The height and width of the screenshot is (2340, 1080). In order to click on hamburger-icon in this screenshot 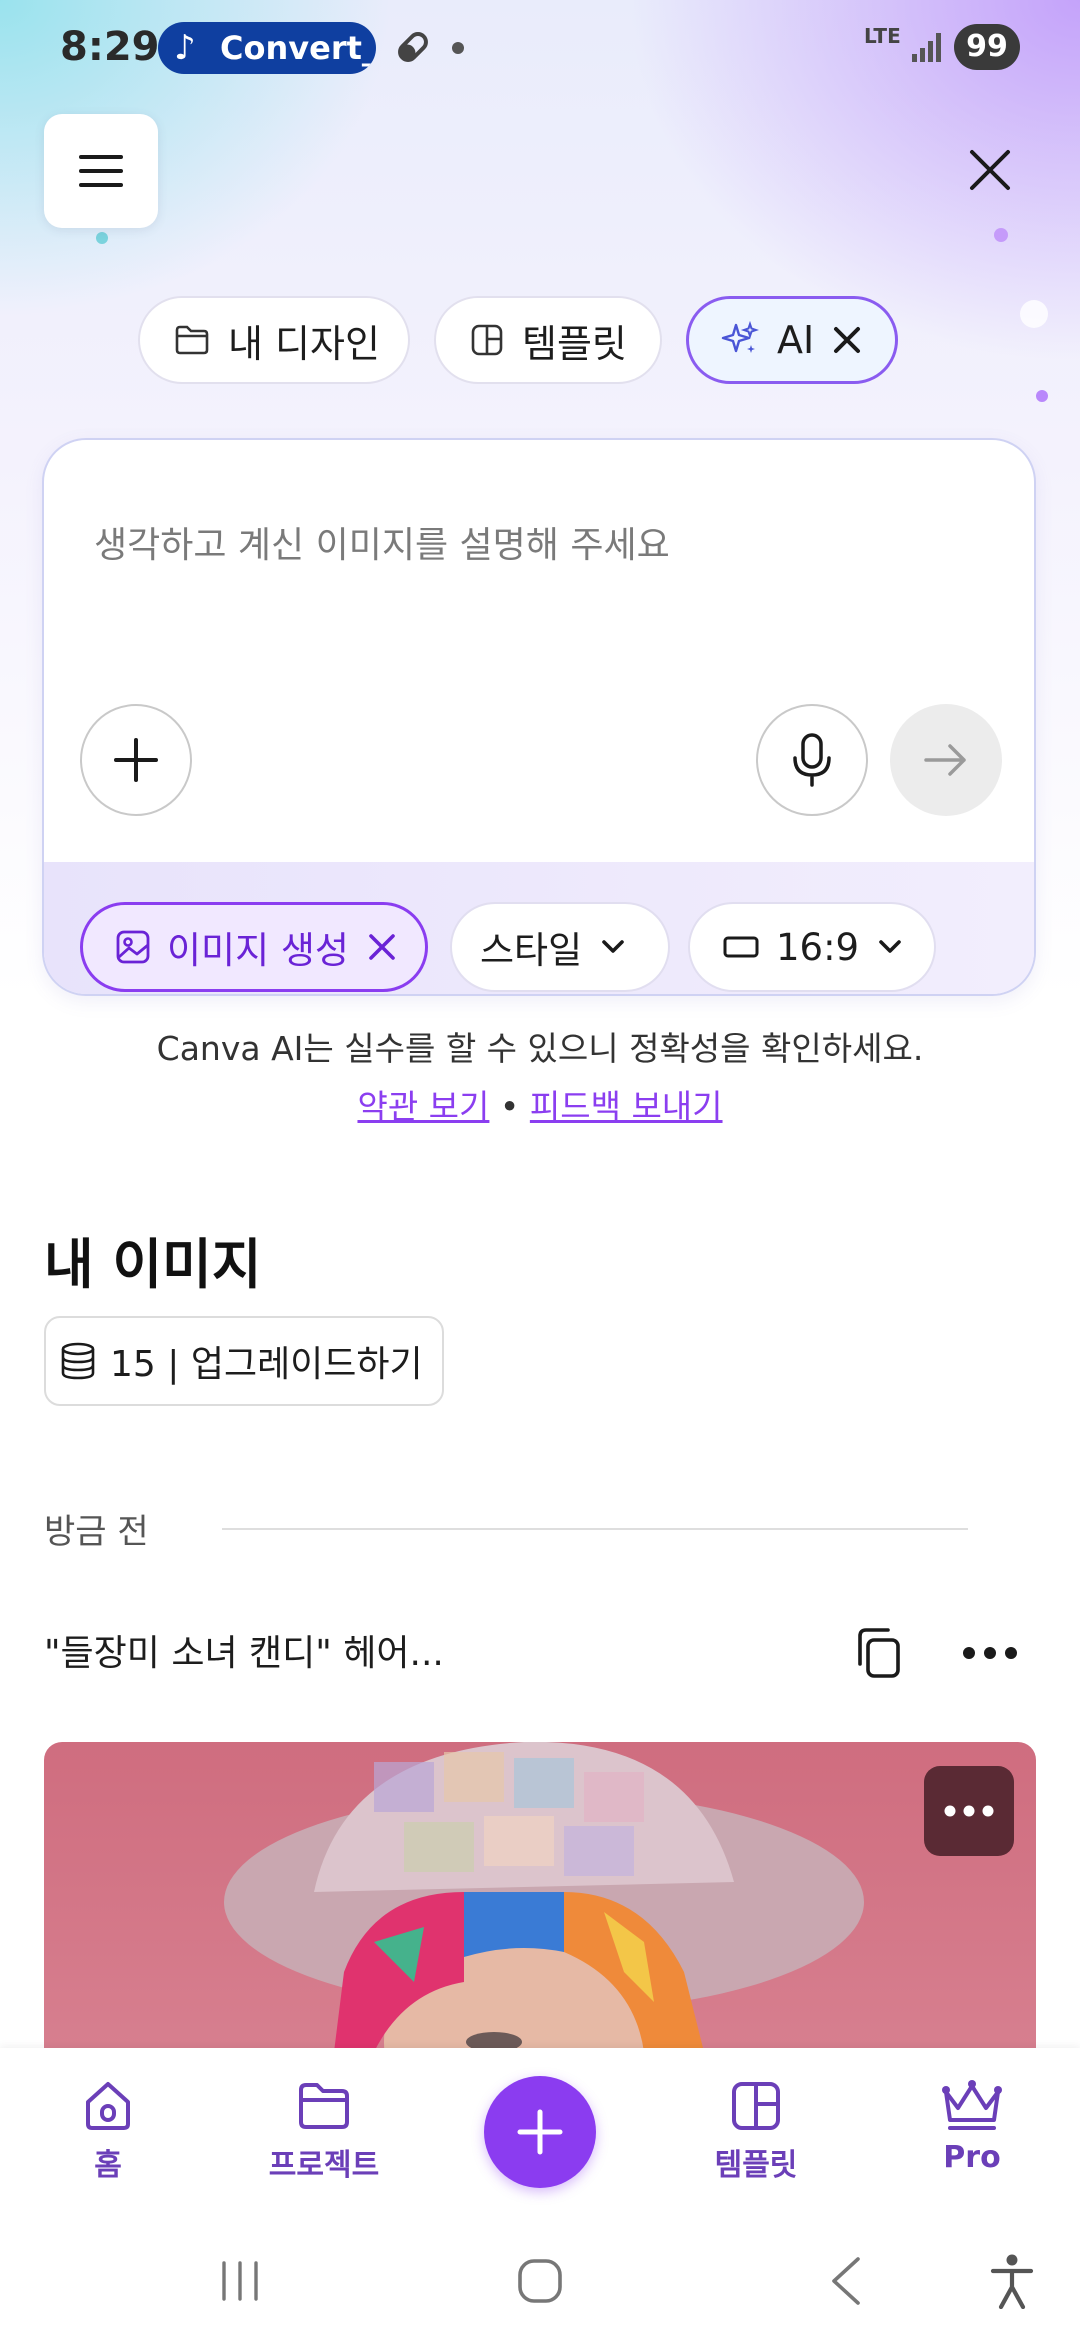, I will do `click(101, 171)`.